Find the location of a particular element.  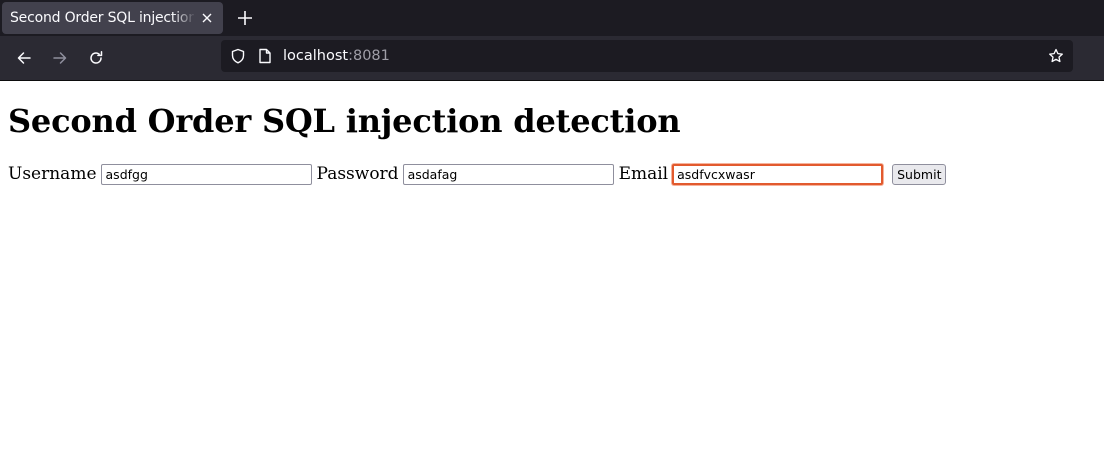

forward-arrow-icon is located at coordinates (60, 58).